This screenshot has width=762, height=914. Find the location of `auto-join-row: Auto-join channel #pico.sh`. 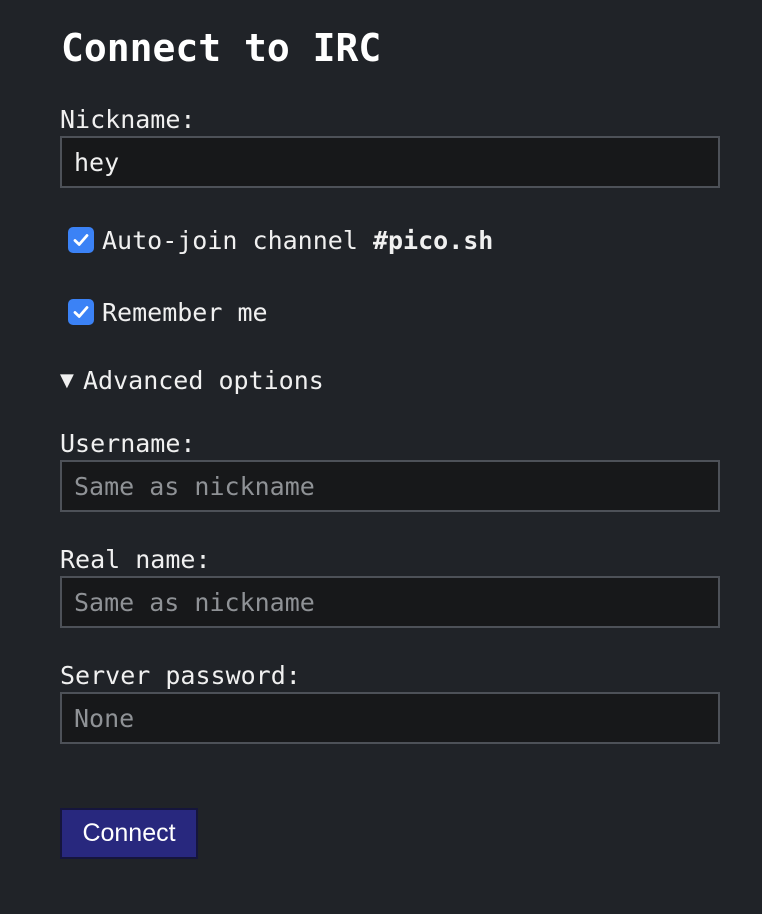

auto-join-row: Auto-join channel #pico.sh is located at coordinates (280, 240).